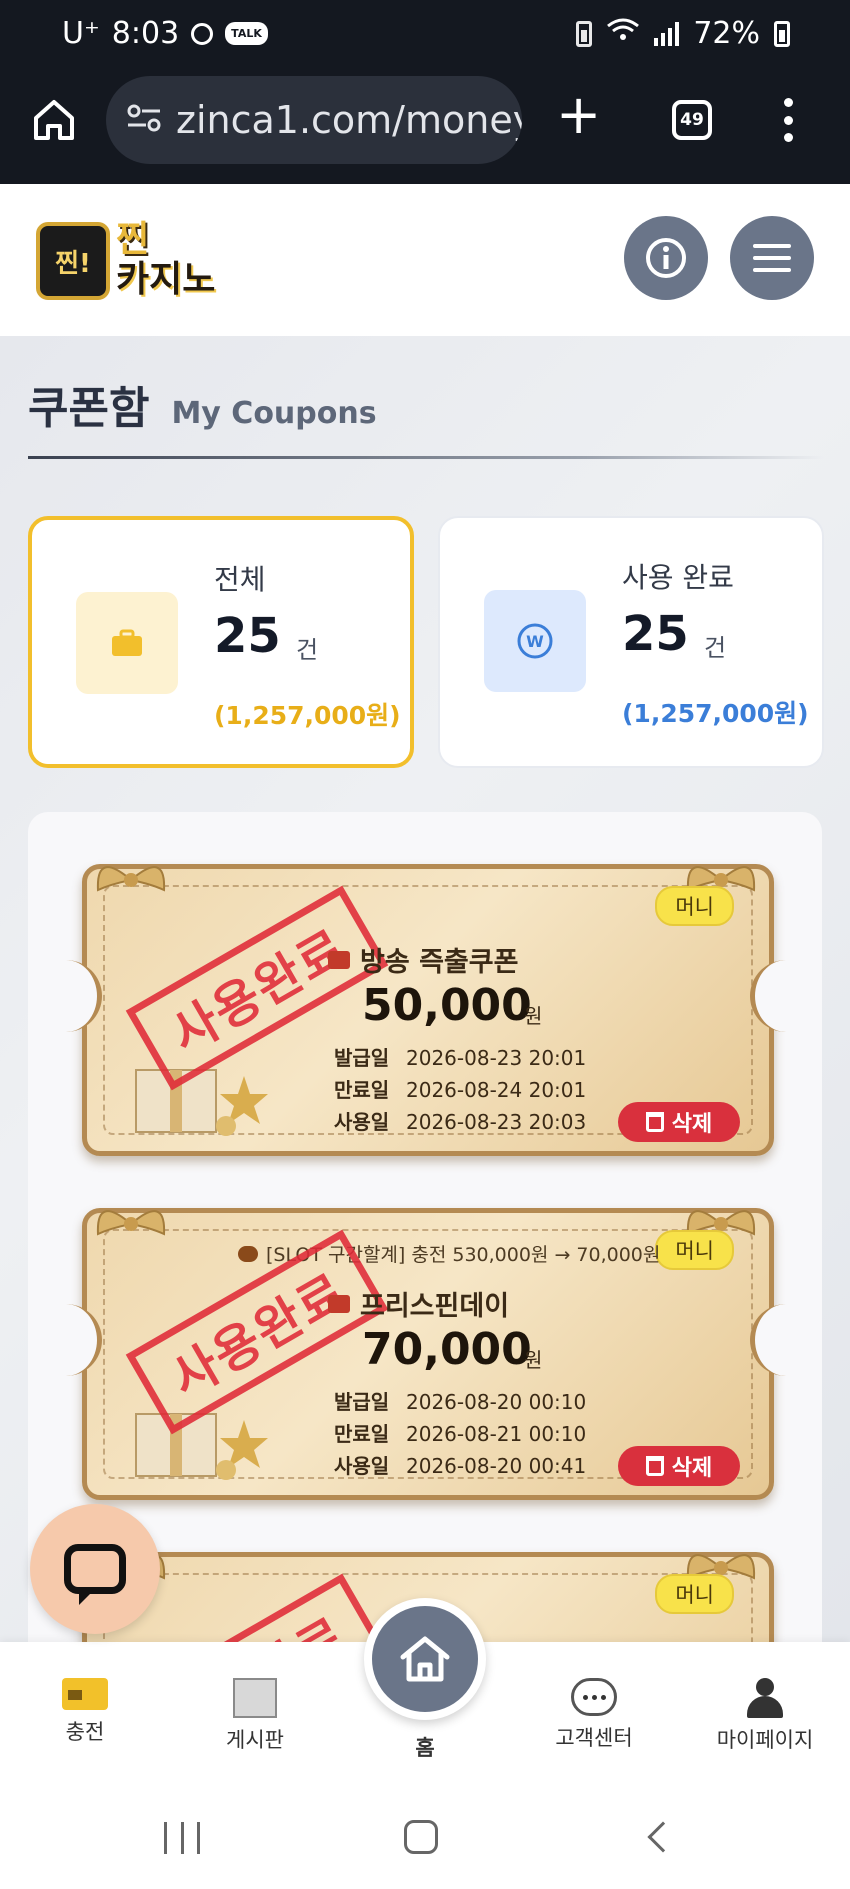 This screenshot has height=1889, width=850. What do you see at coordinates (166, 259) in the screenshot?
I see `logo-text: 찐 카지노` at bounding box center [166, 259].